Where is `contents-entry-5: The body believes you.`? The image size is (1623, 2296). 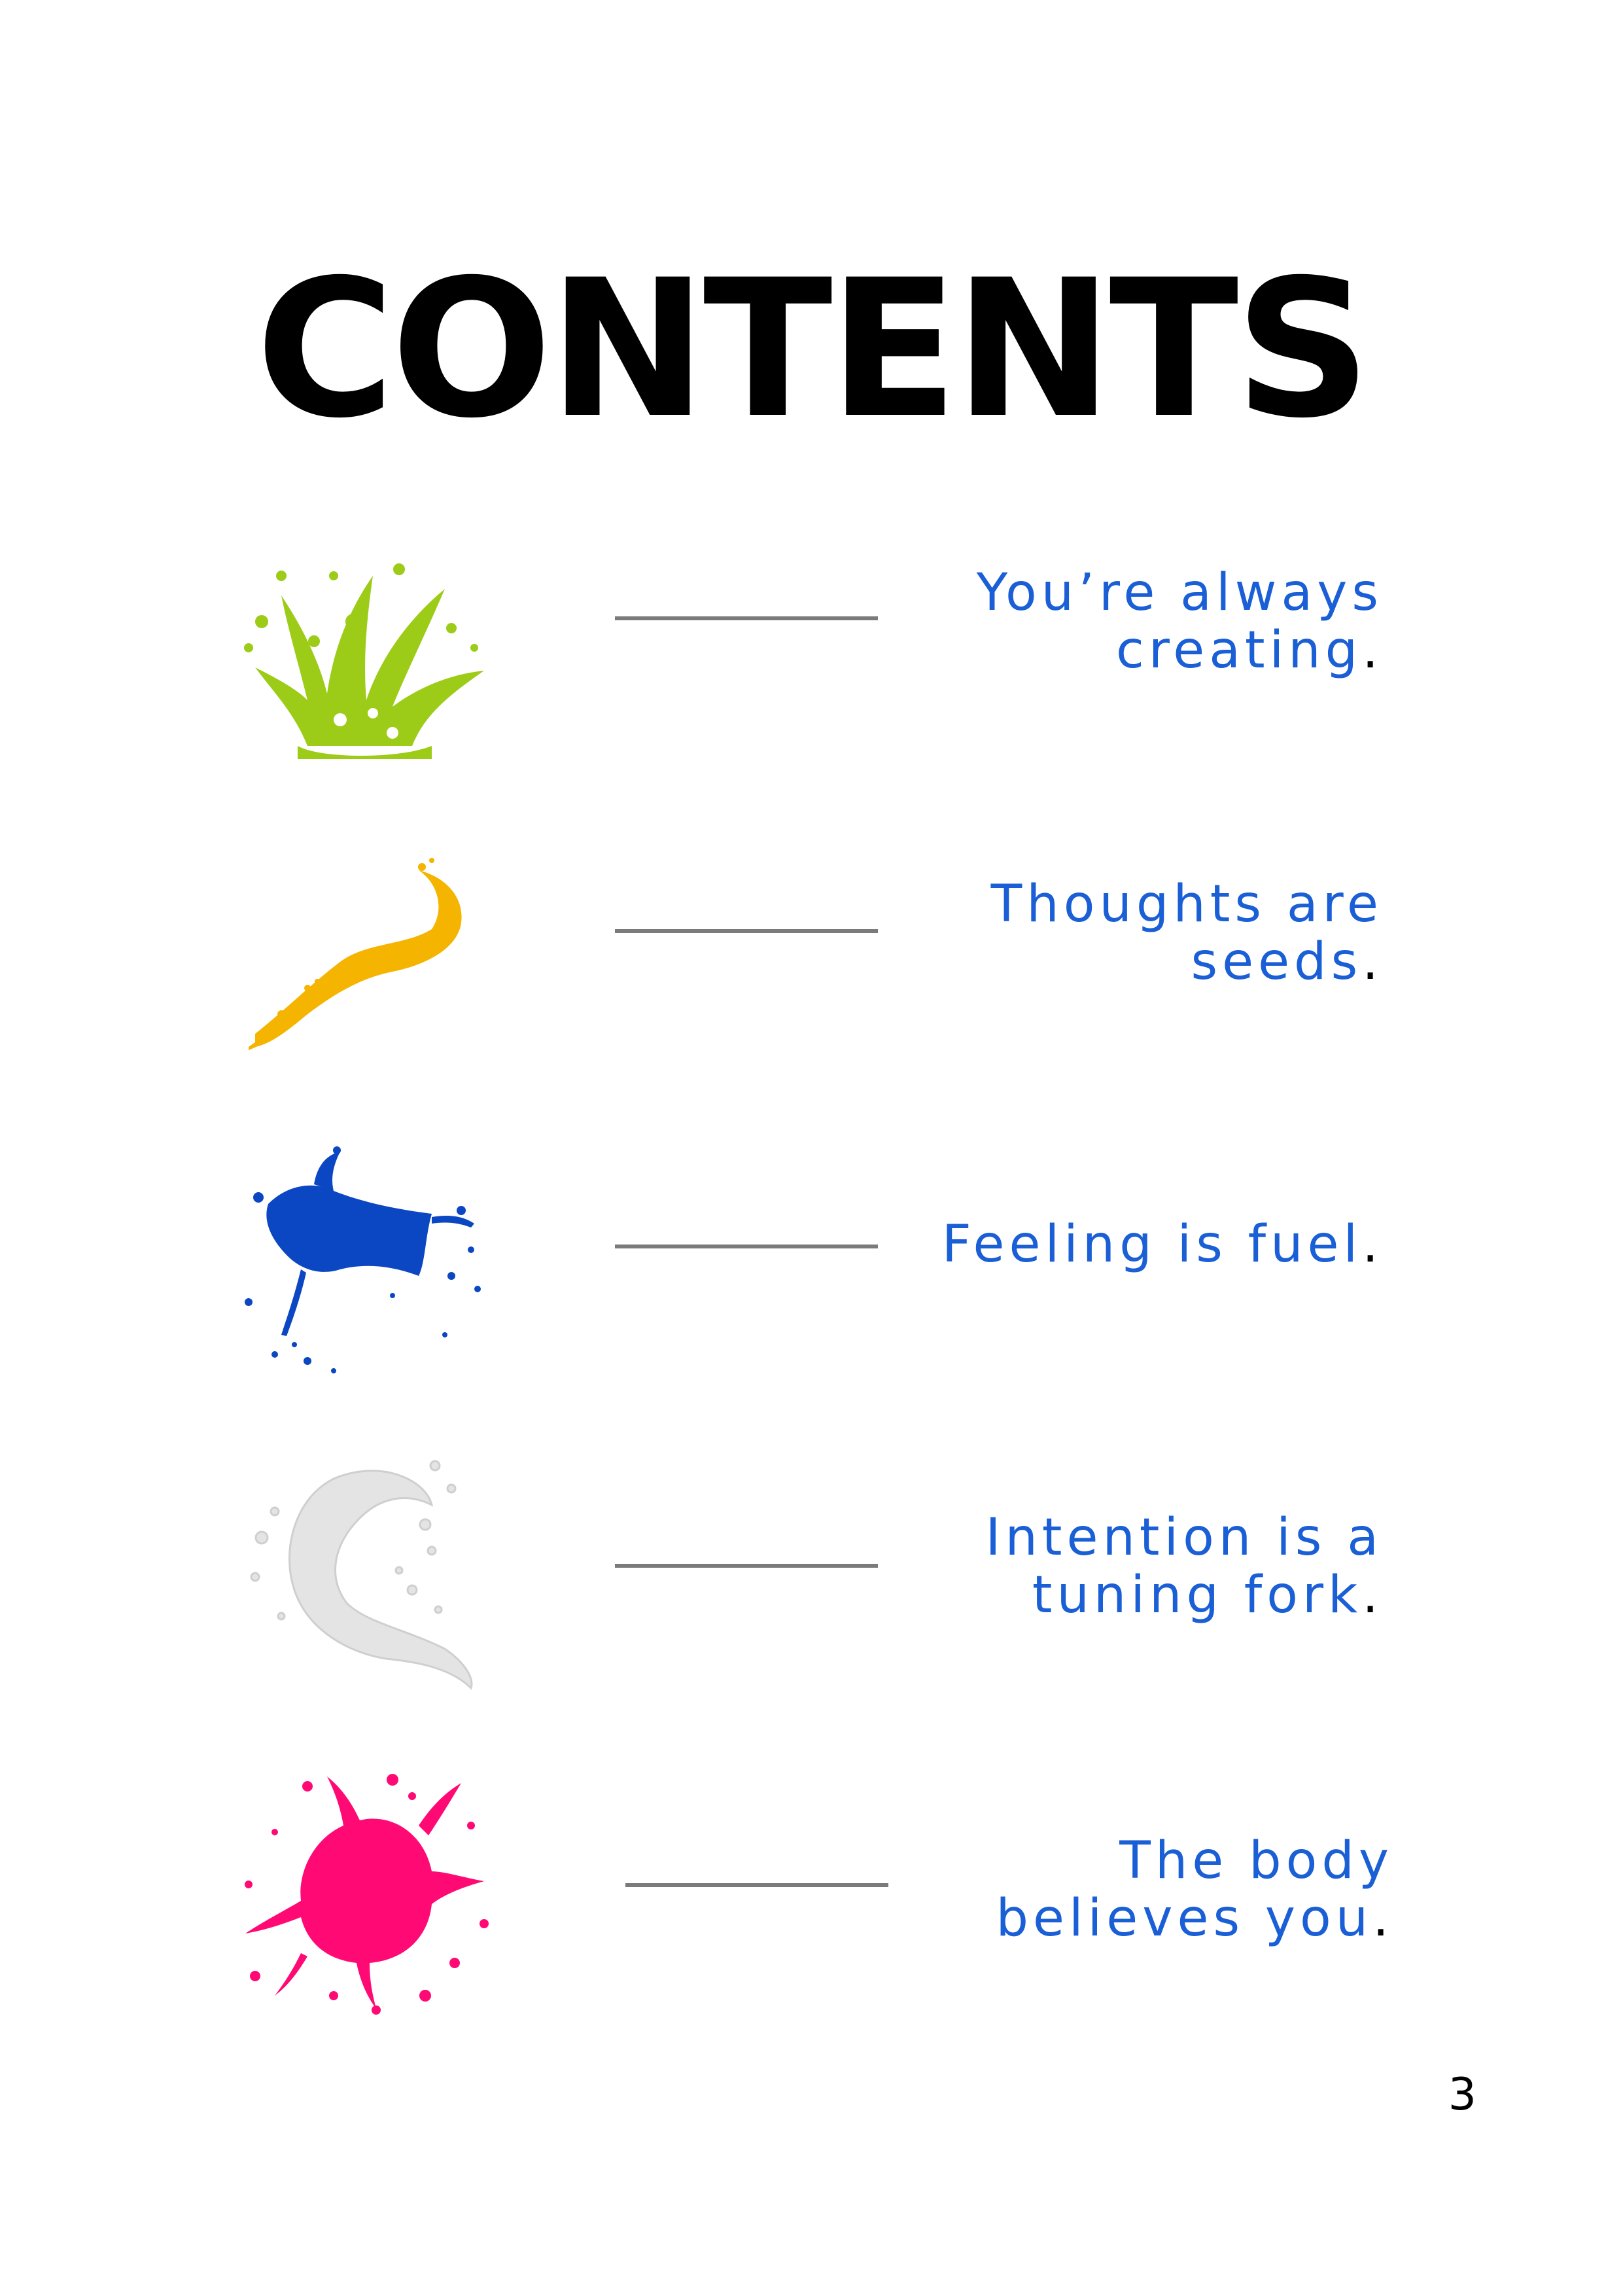
contents-entry-5: The body believes you. is located at coordinates (812, 1891).